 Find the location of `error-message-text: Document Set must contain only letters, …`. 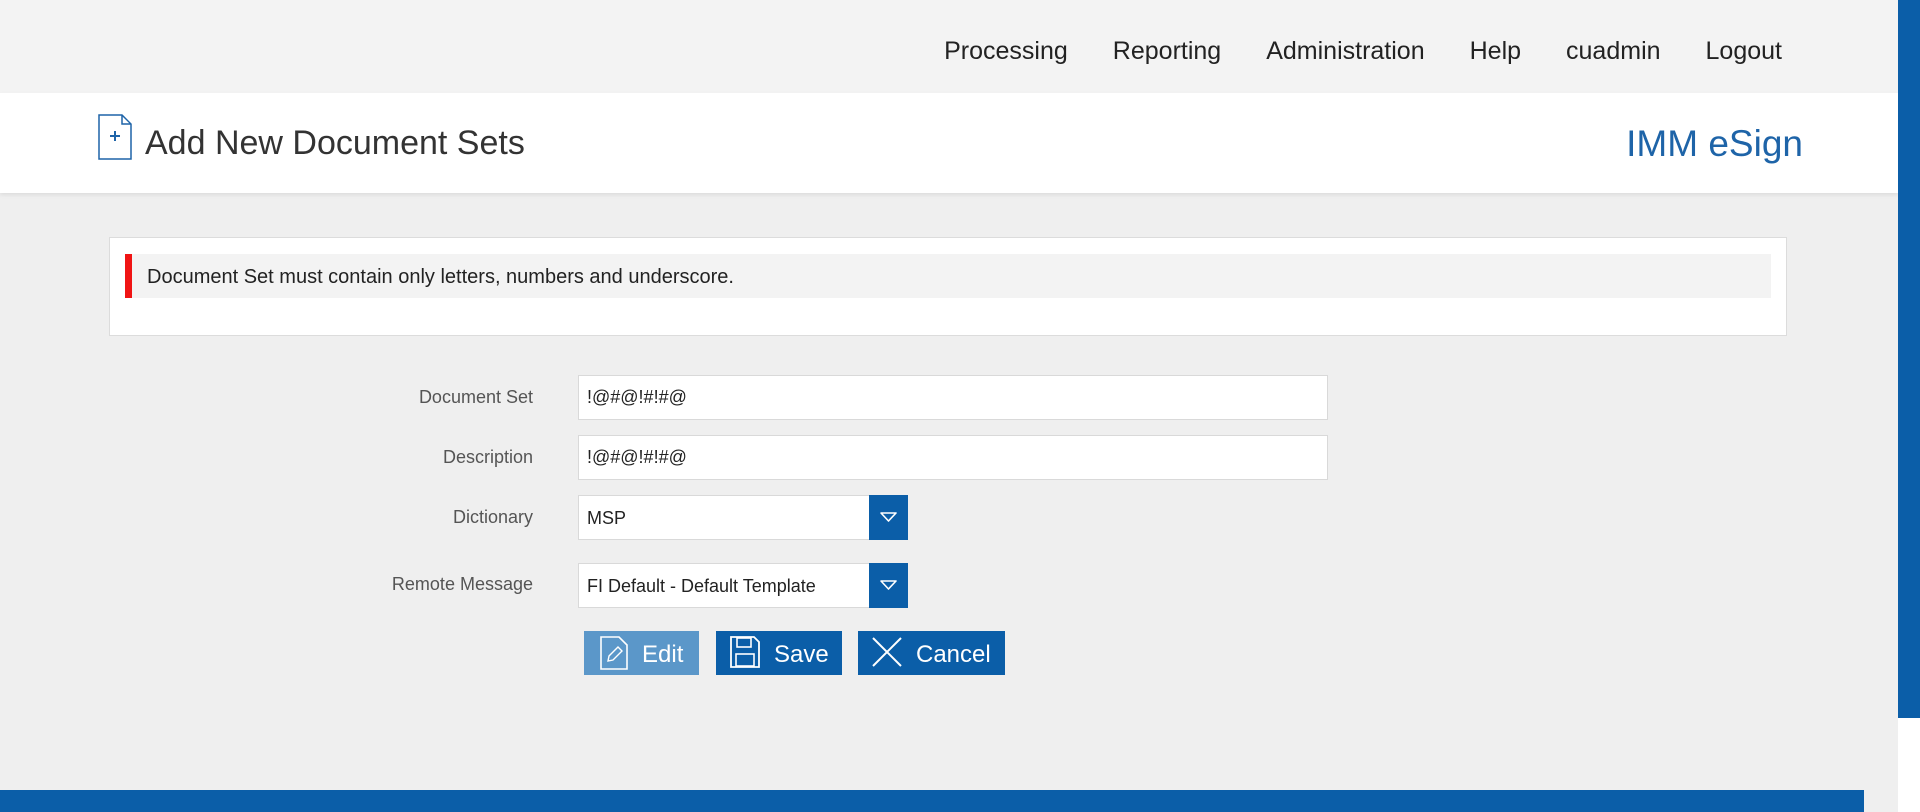

error-message-text: Document Set must contain only letters, … is located at coordinates (440, 277).